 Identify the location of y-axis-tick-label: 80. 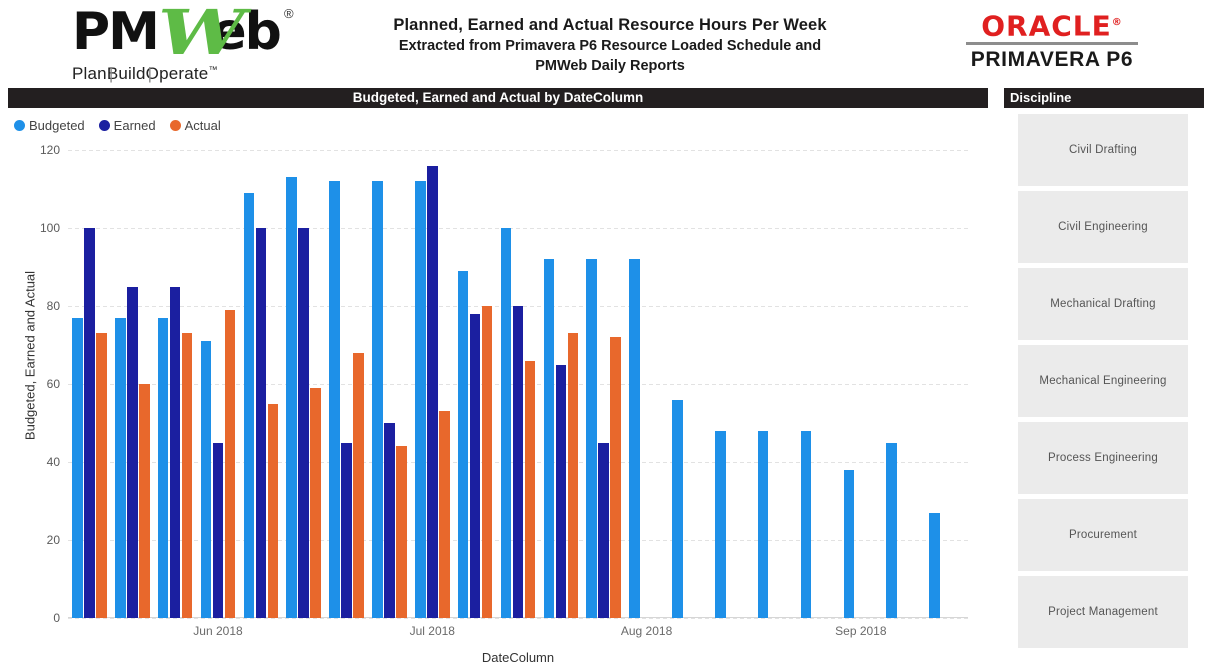
(53, 306).